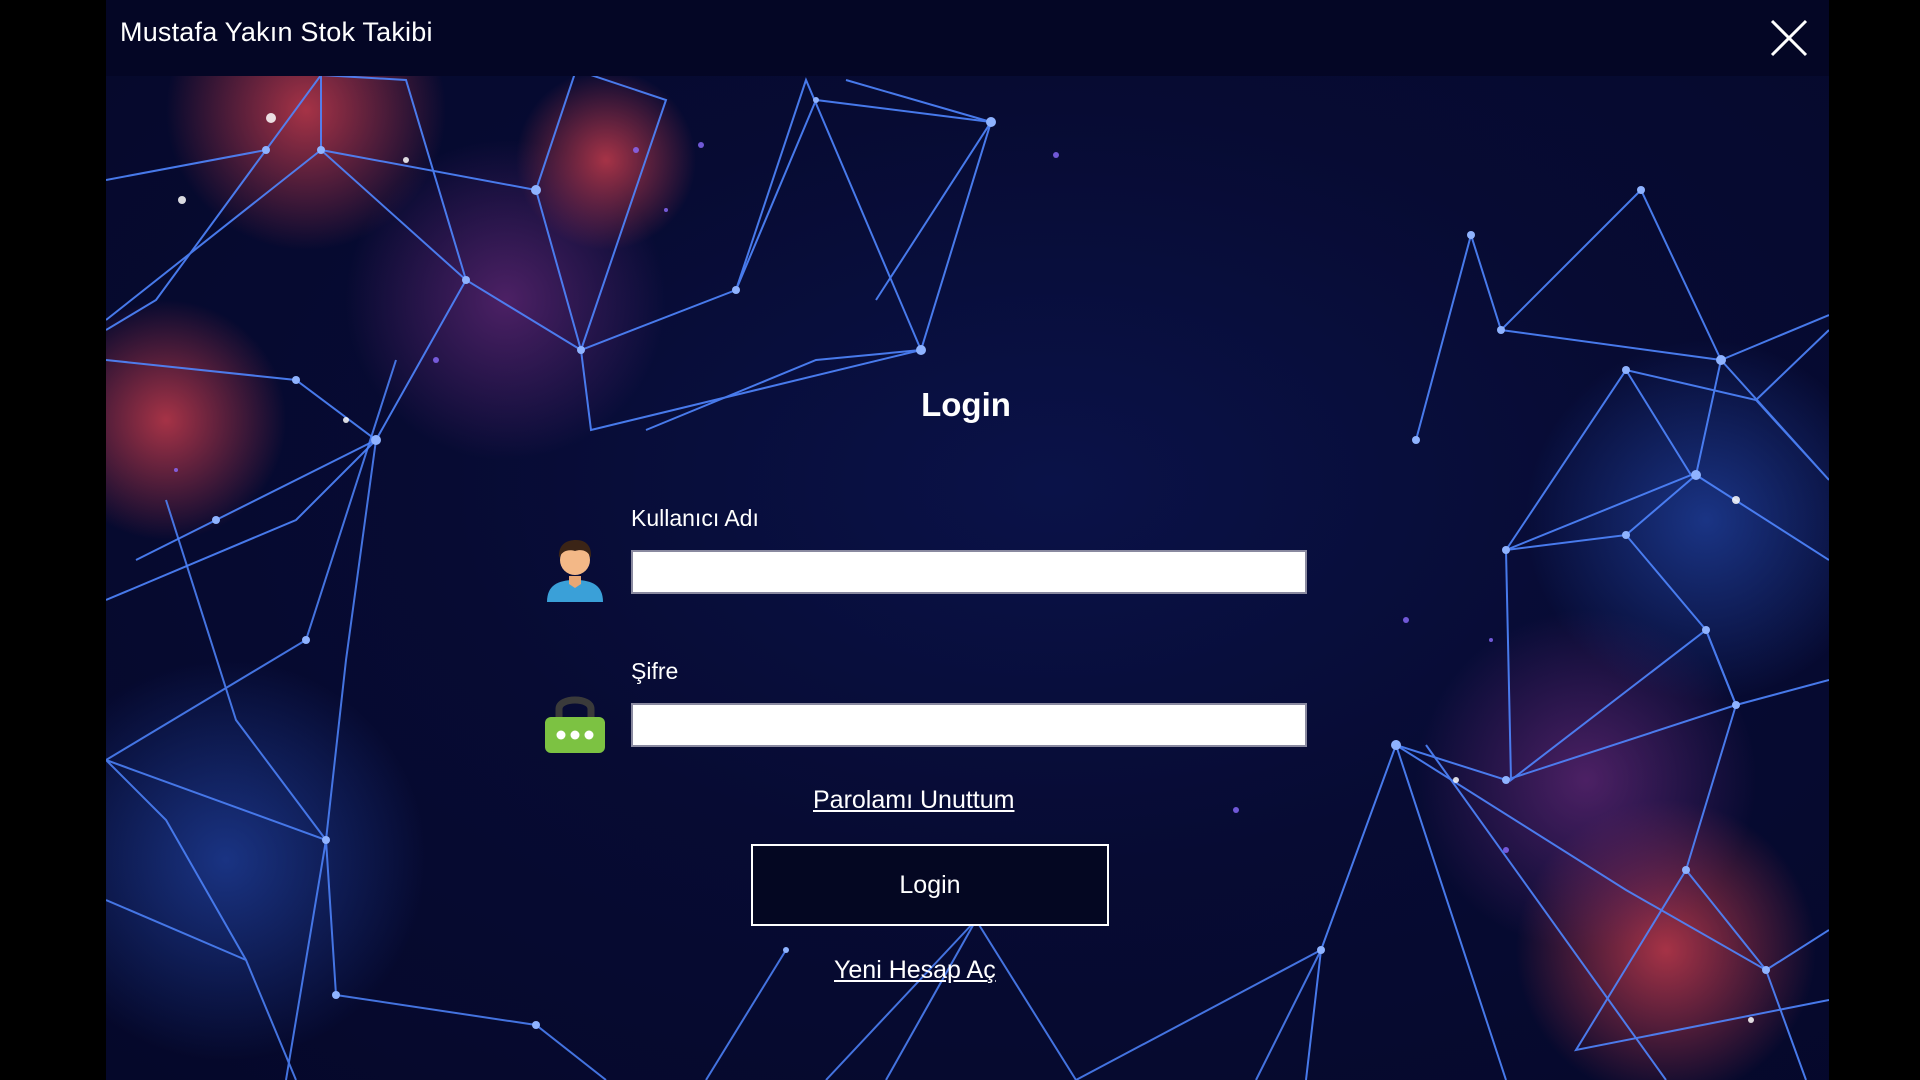 The width and height of the screenshot is (1920, 1080). Describe the element at coordinates (915, 970) in the screenshot. I see `create-account-link: Yeni Hesap Aç` at that location.